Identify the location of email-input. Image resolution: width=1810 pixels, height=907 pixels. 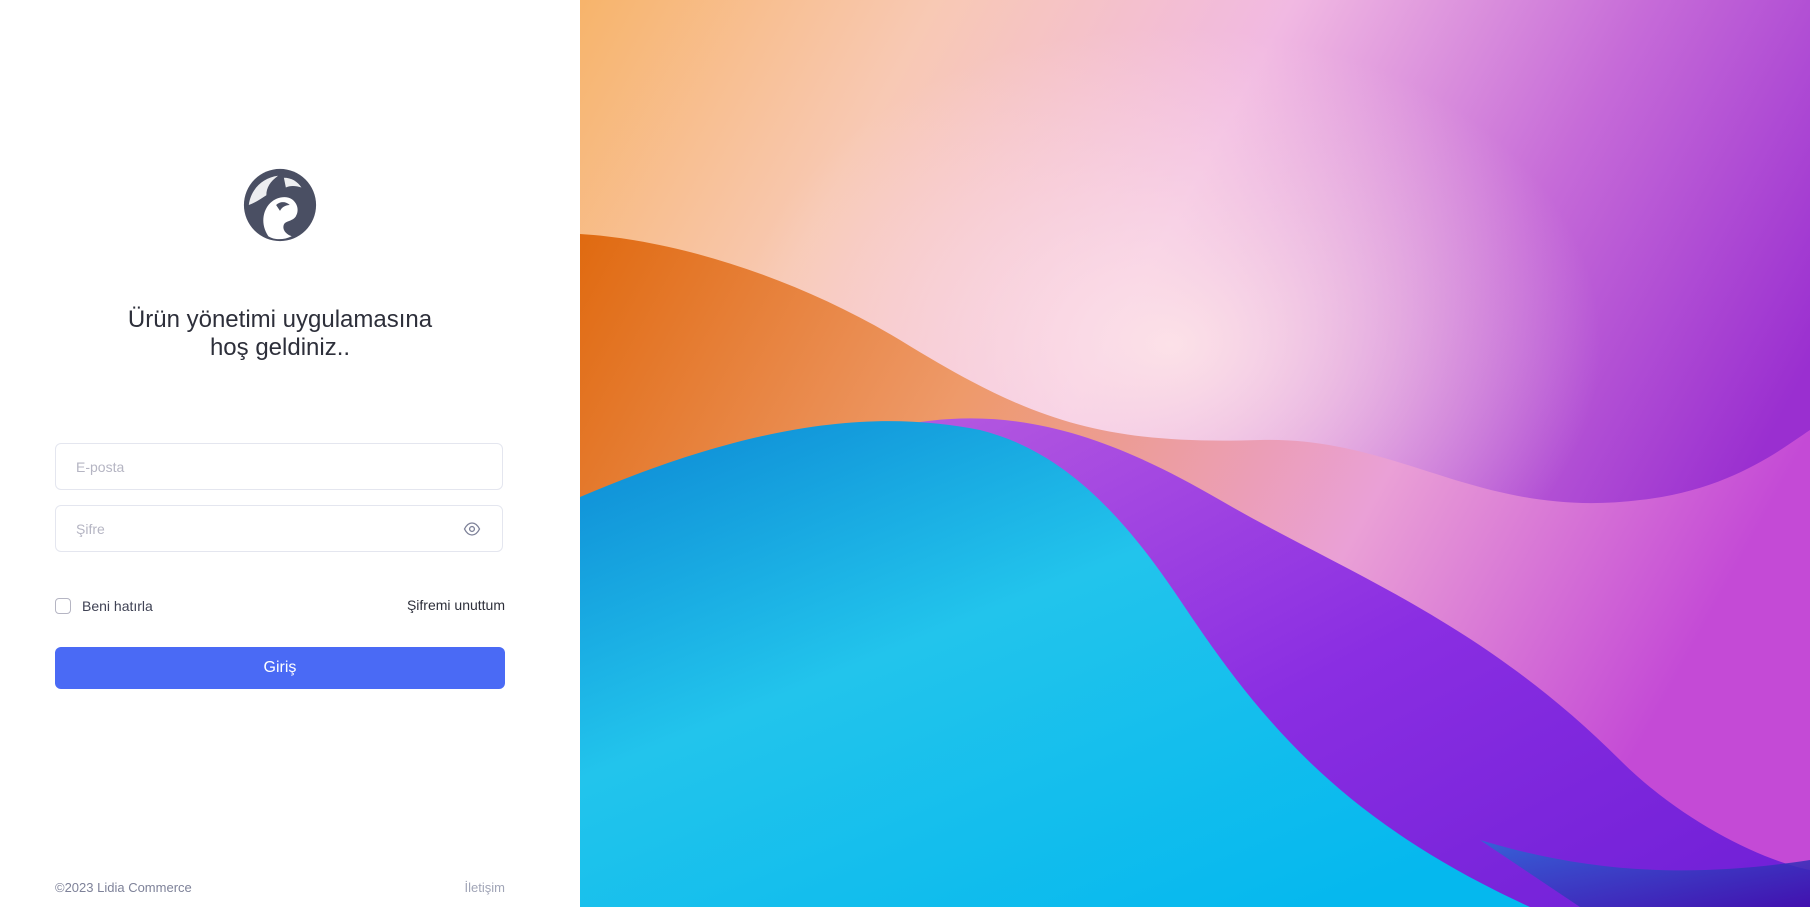
(266, 466).